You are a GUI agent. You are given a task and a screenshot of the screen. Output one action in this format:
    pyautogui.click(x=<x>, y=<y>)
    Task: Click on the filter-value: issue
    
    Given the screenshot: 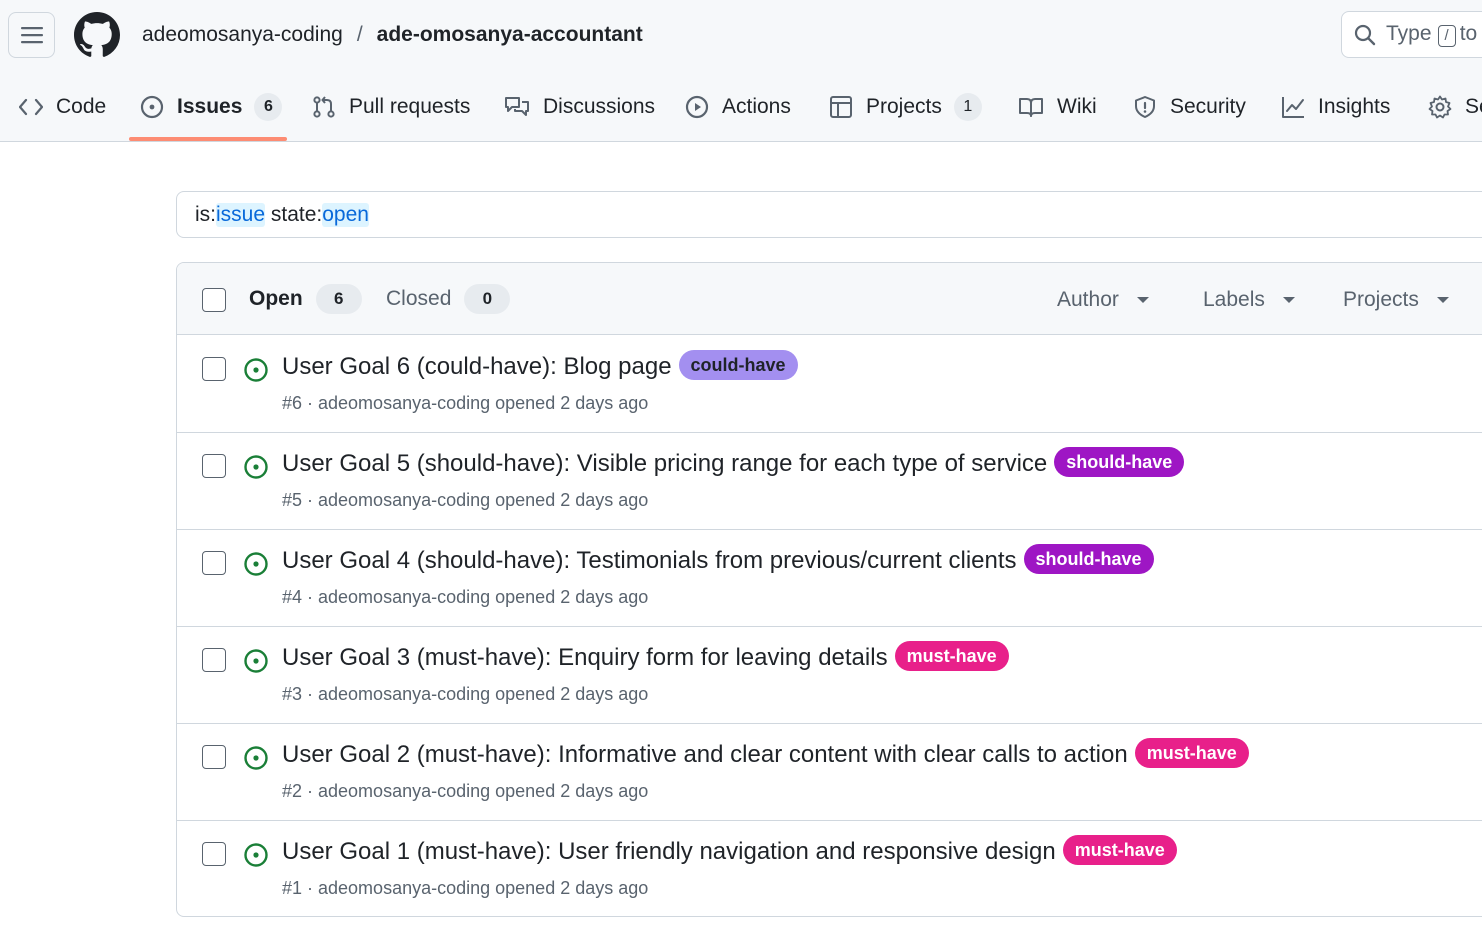 What is the action you would take?
    pyautogui.click(x=241, y=214)
    